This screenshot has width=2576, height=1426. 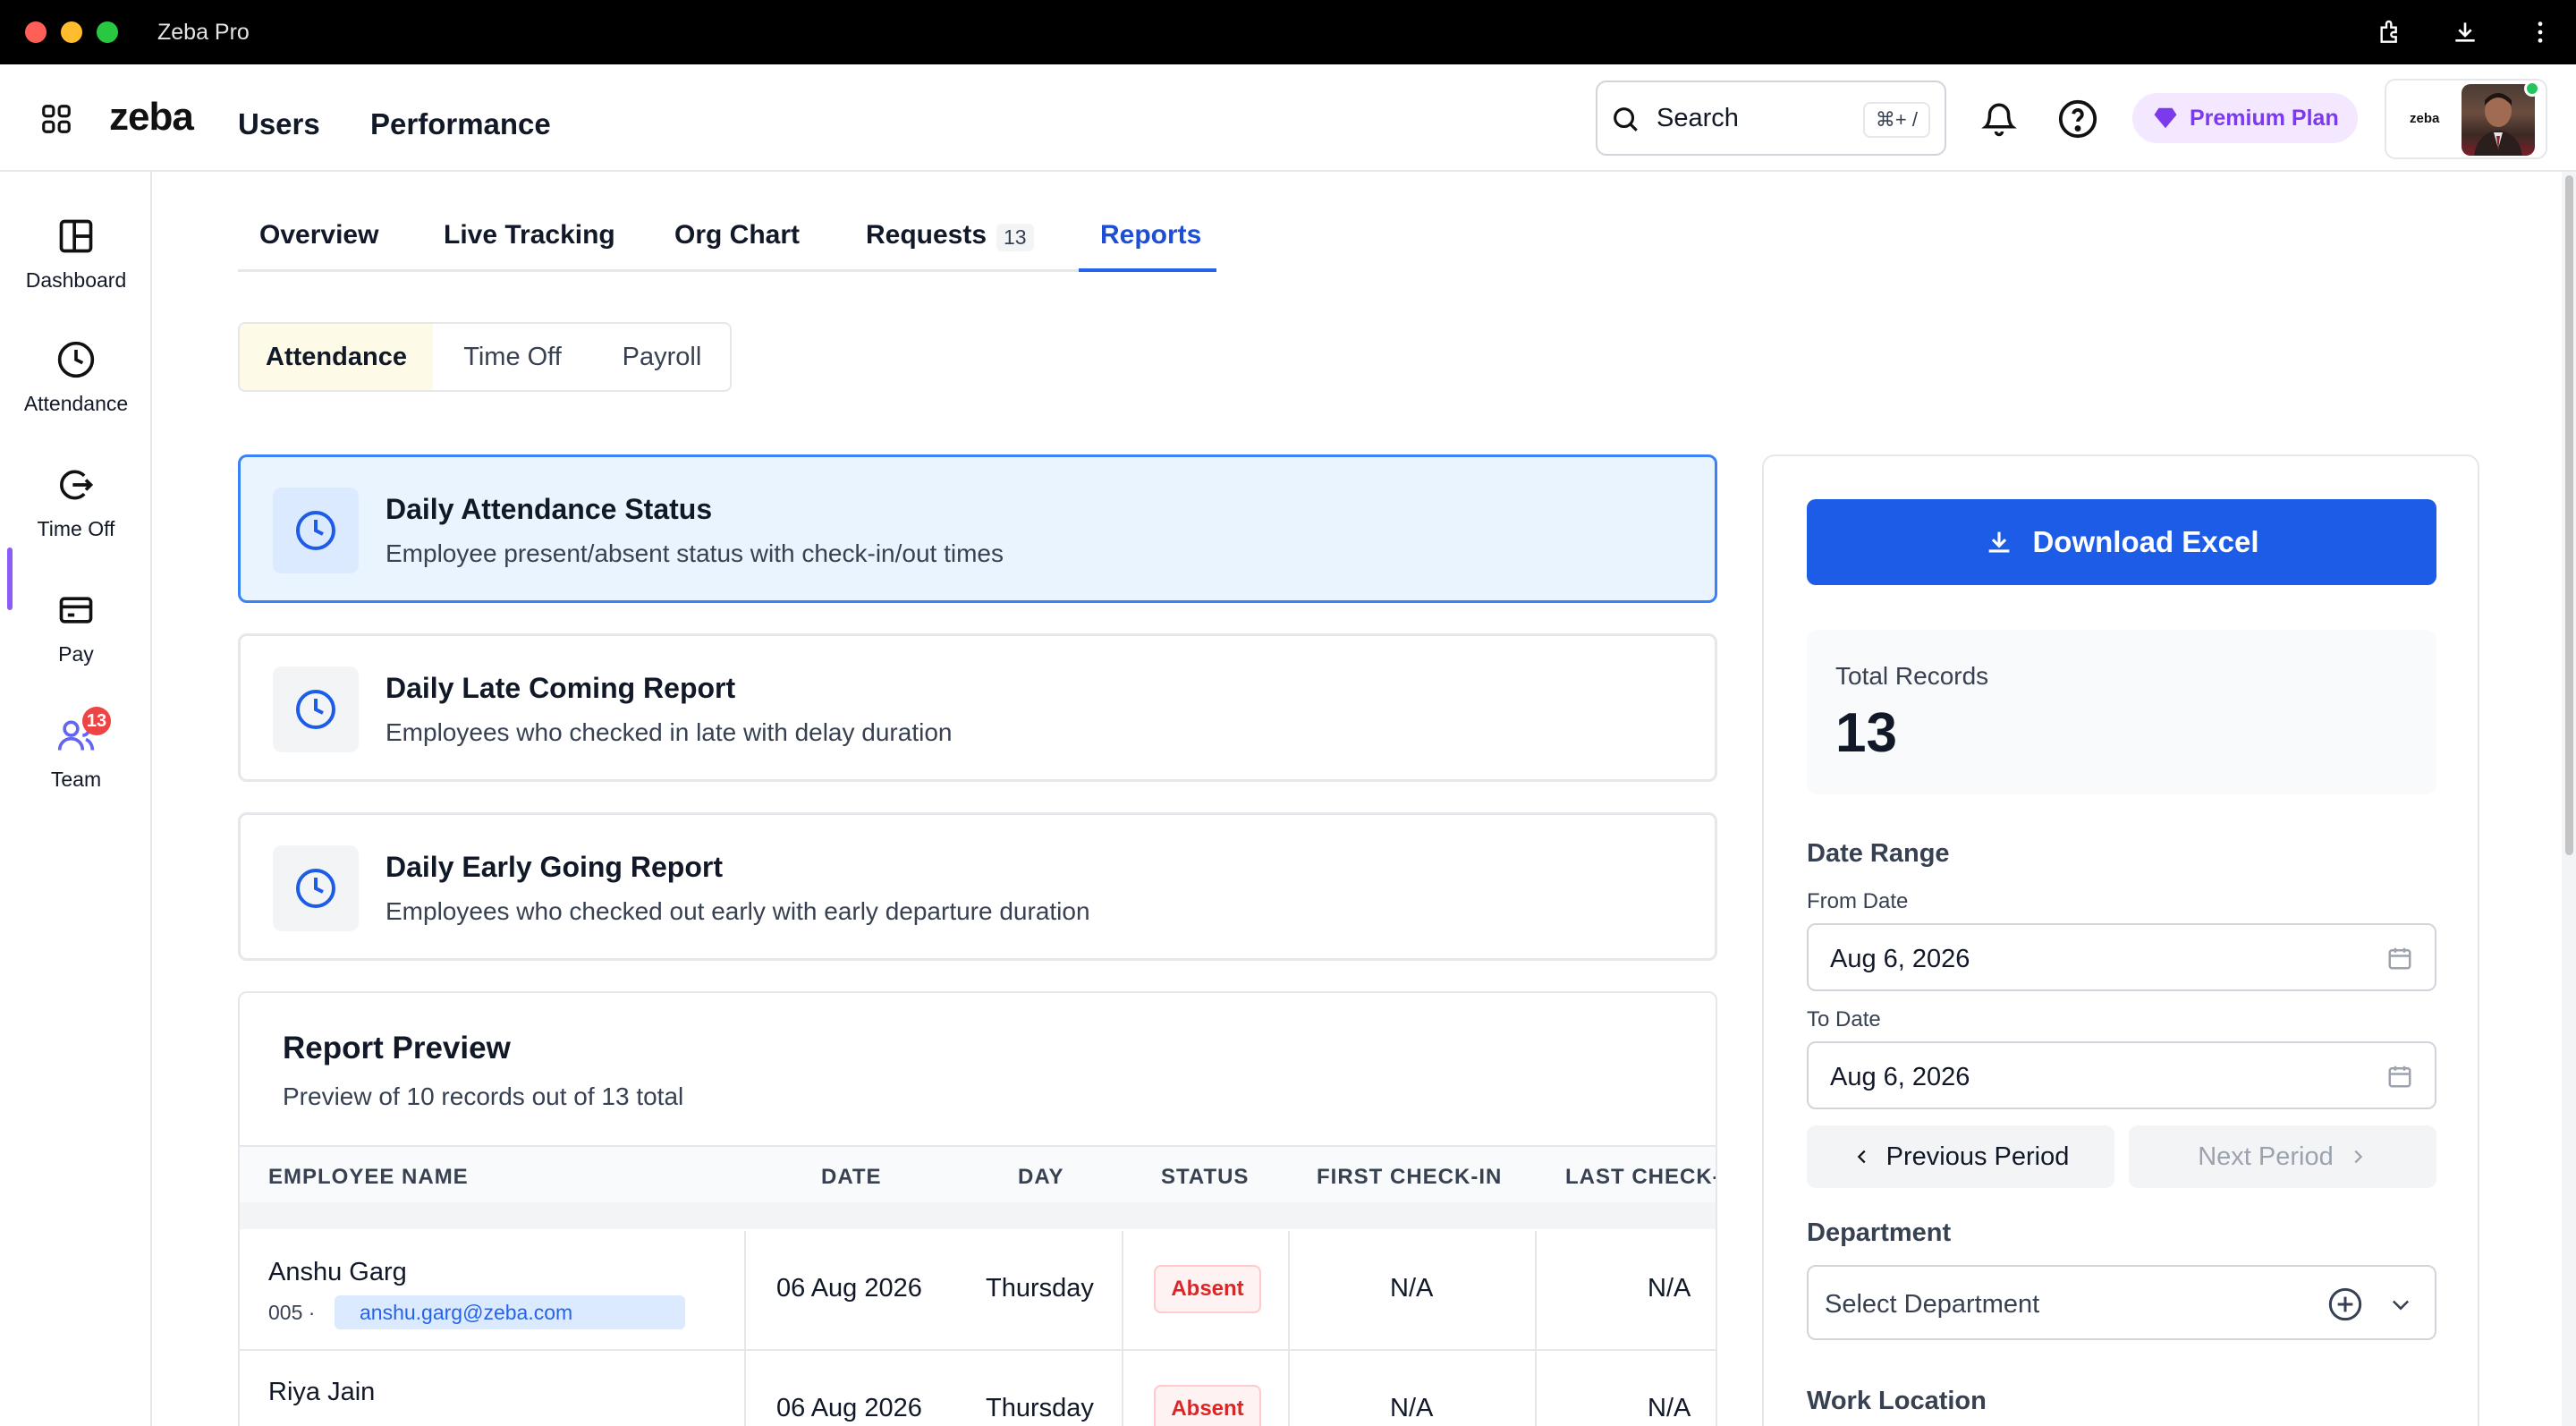 What do you see at coordinates (2400, 1305) in the screenshot?
I see `chevron-down-icon` at bounding box center [2400, 1305].